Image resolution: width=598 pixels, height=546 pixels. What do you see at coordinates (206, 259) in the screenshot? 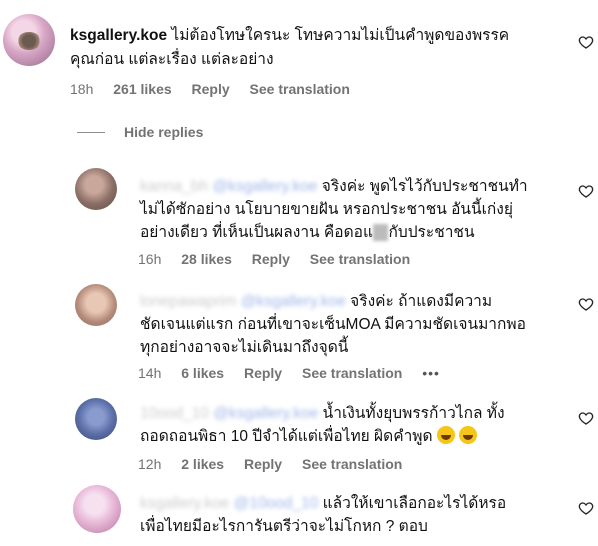
I see `likes-count: 28 likes` at bounding box center [206, 259].